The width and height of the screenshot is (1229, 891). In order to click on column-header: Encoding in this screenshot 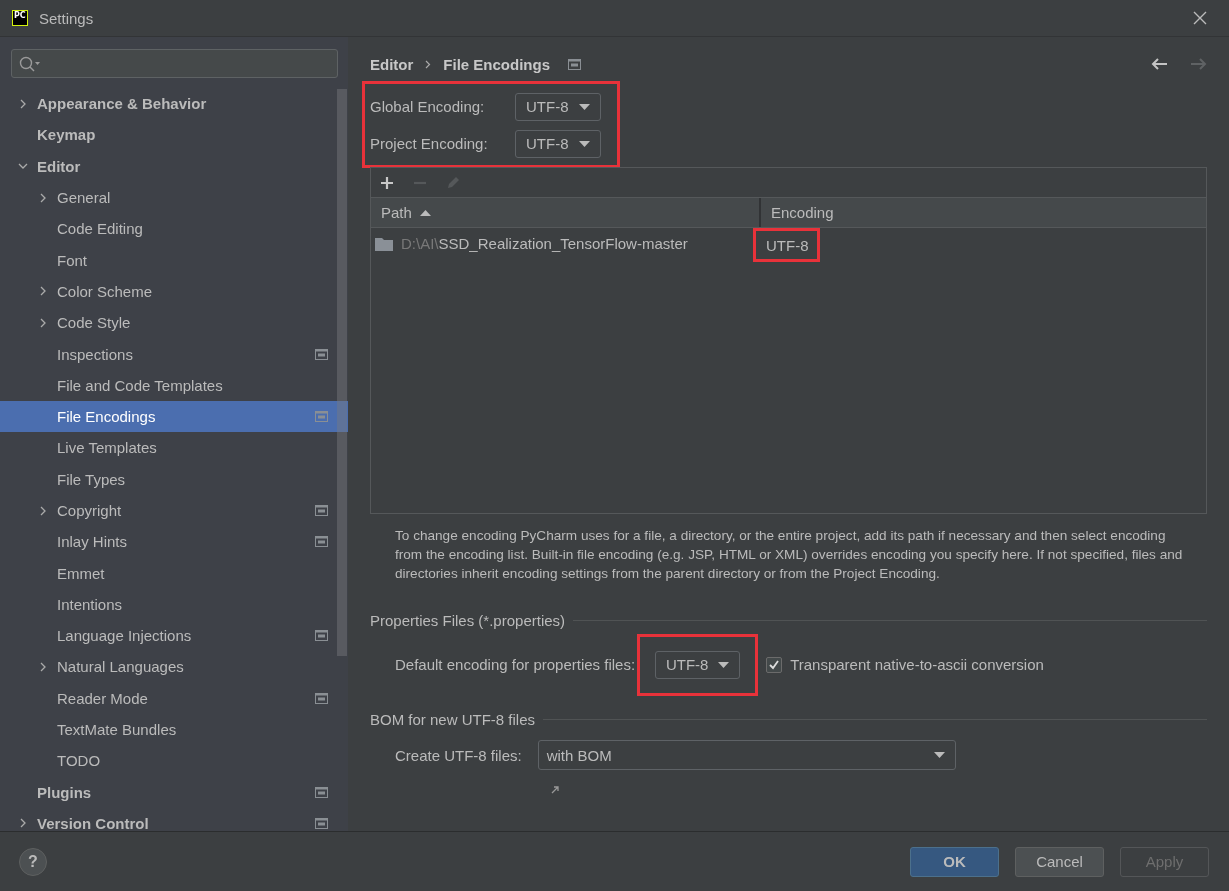, I will do `click(983, 212)`.